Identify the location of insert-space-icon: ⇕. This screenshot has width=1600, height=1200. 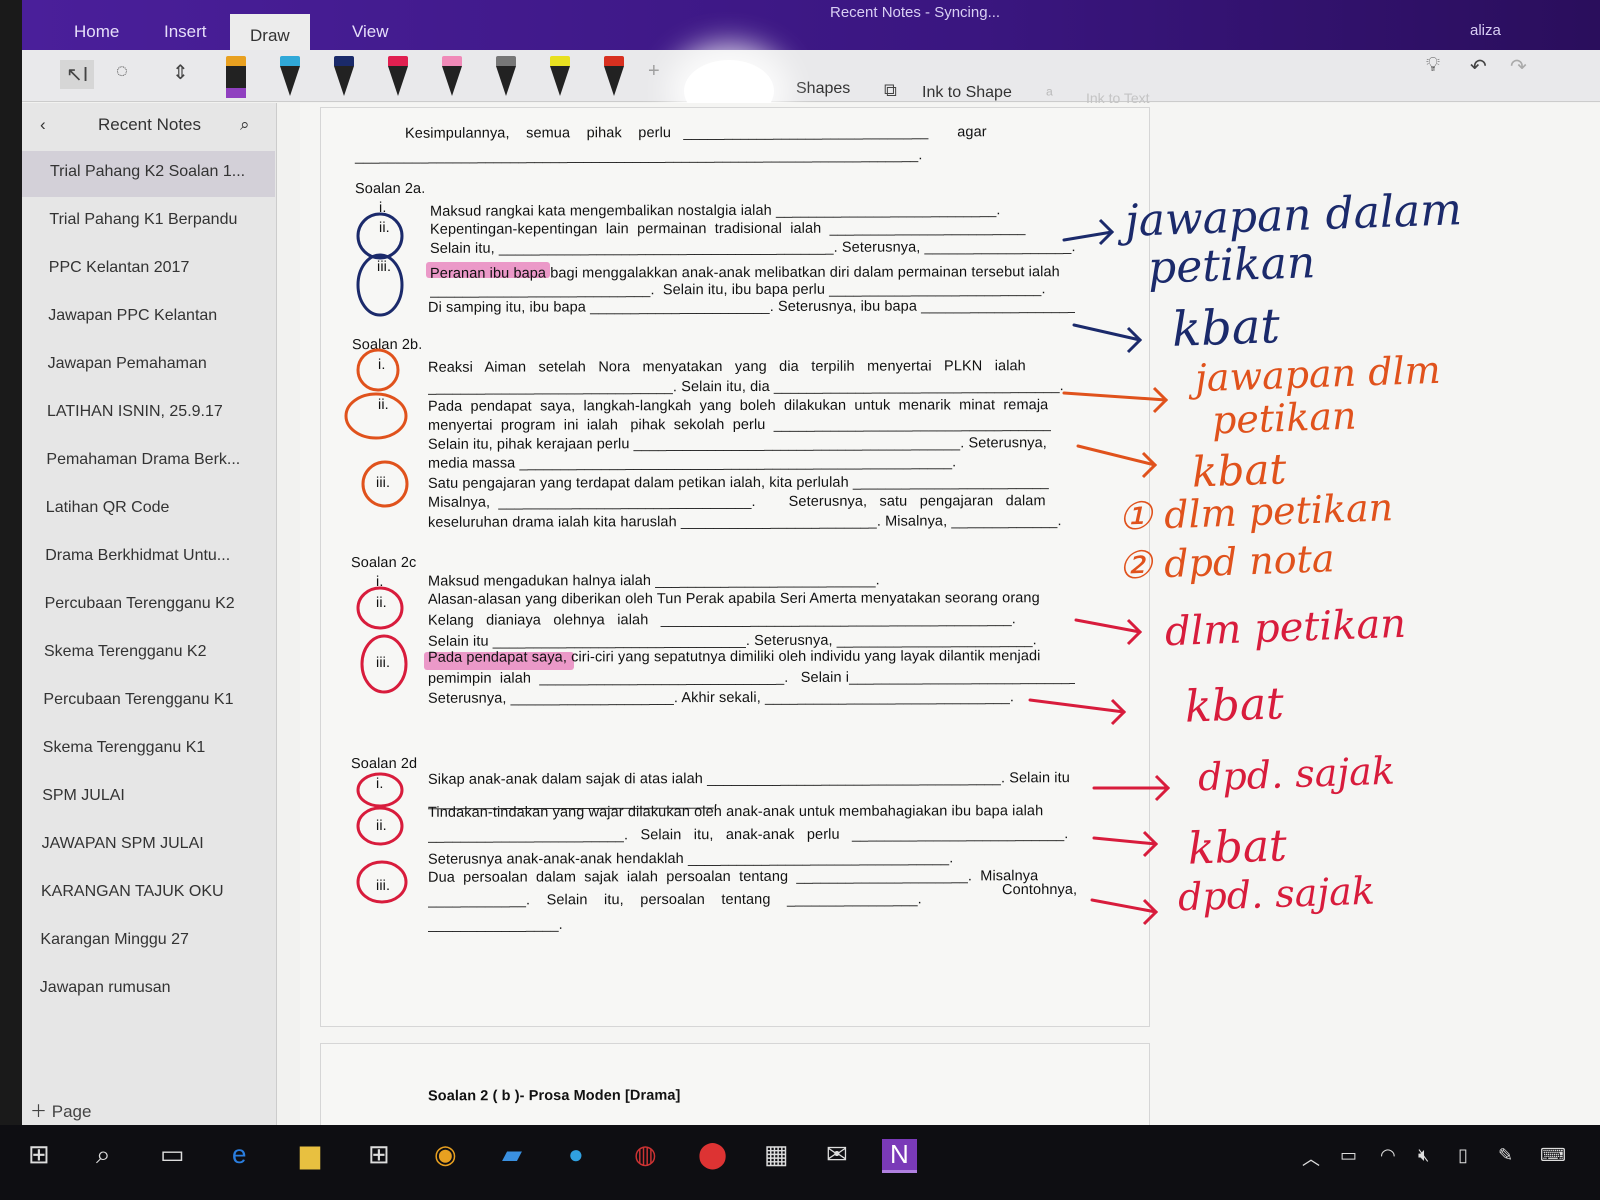
(180, 72).